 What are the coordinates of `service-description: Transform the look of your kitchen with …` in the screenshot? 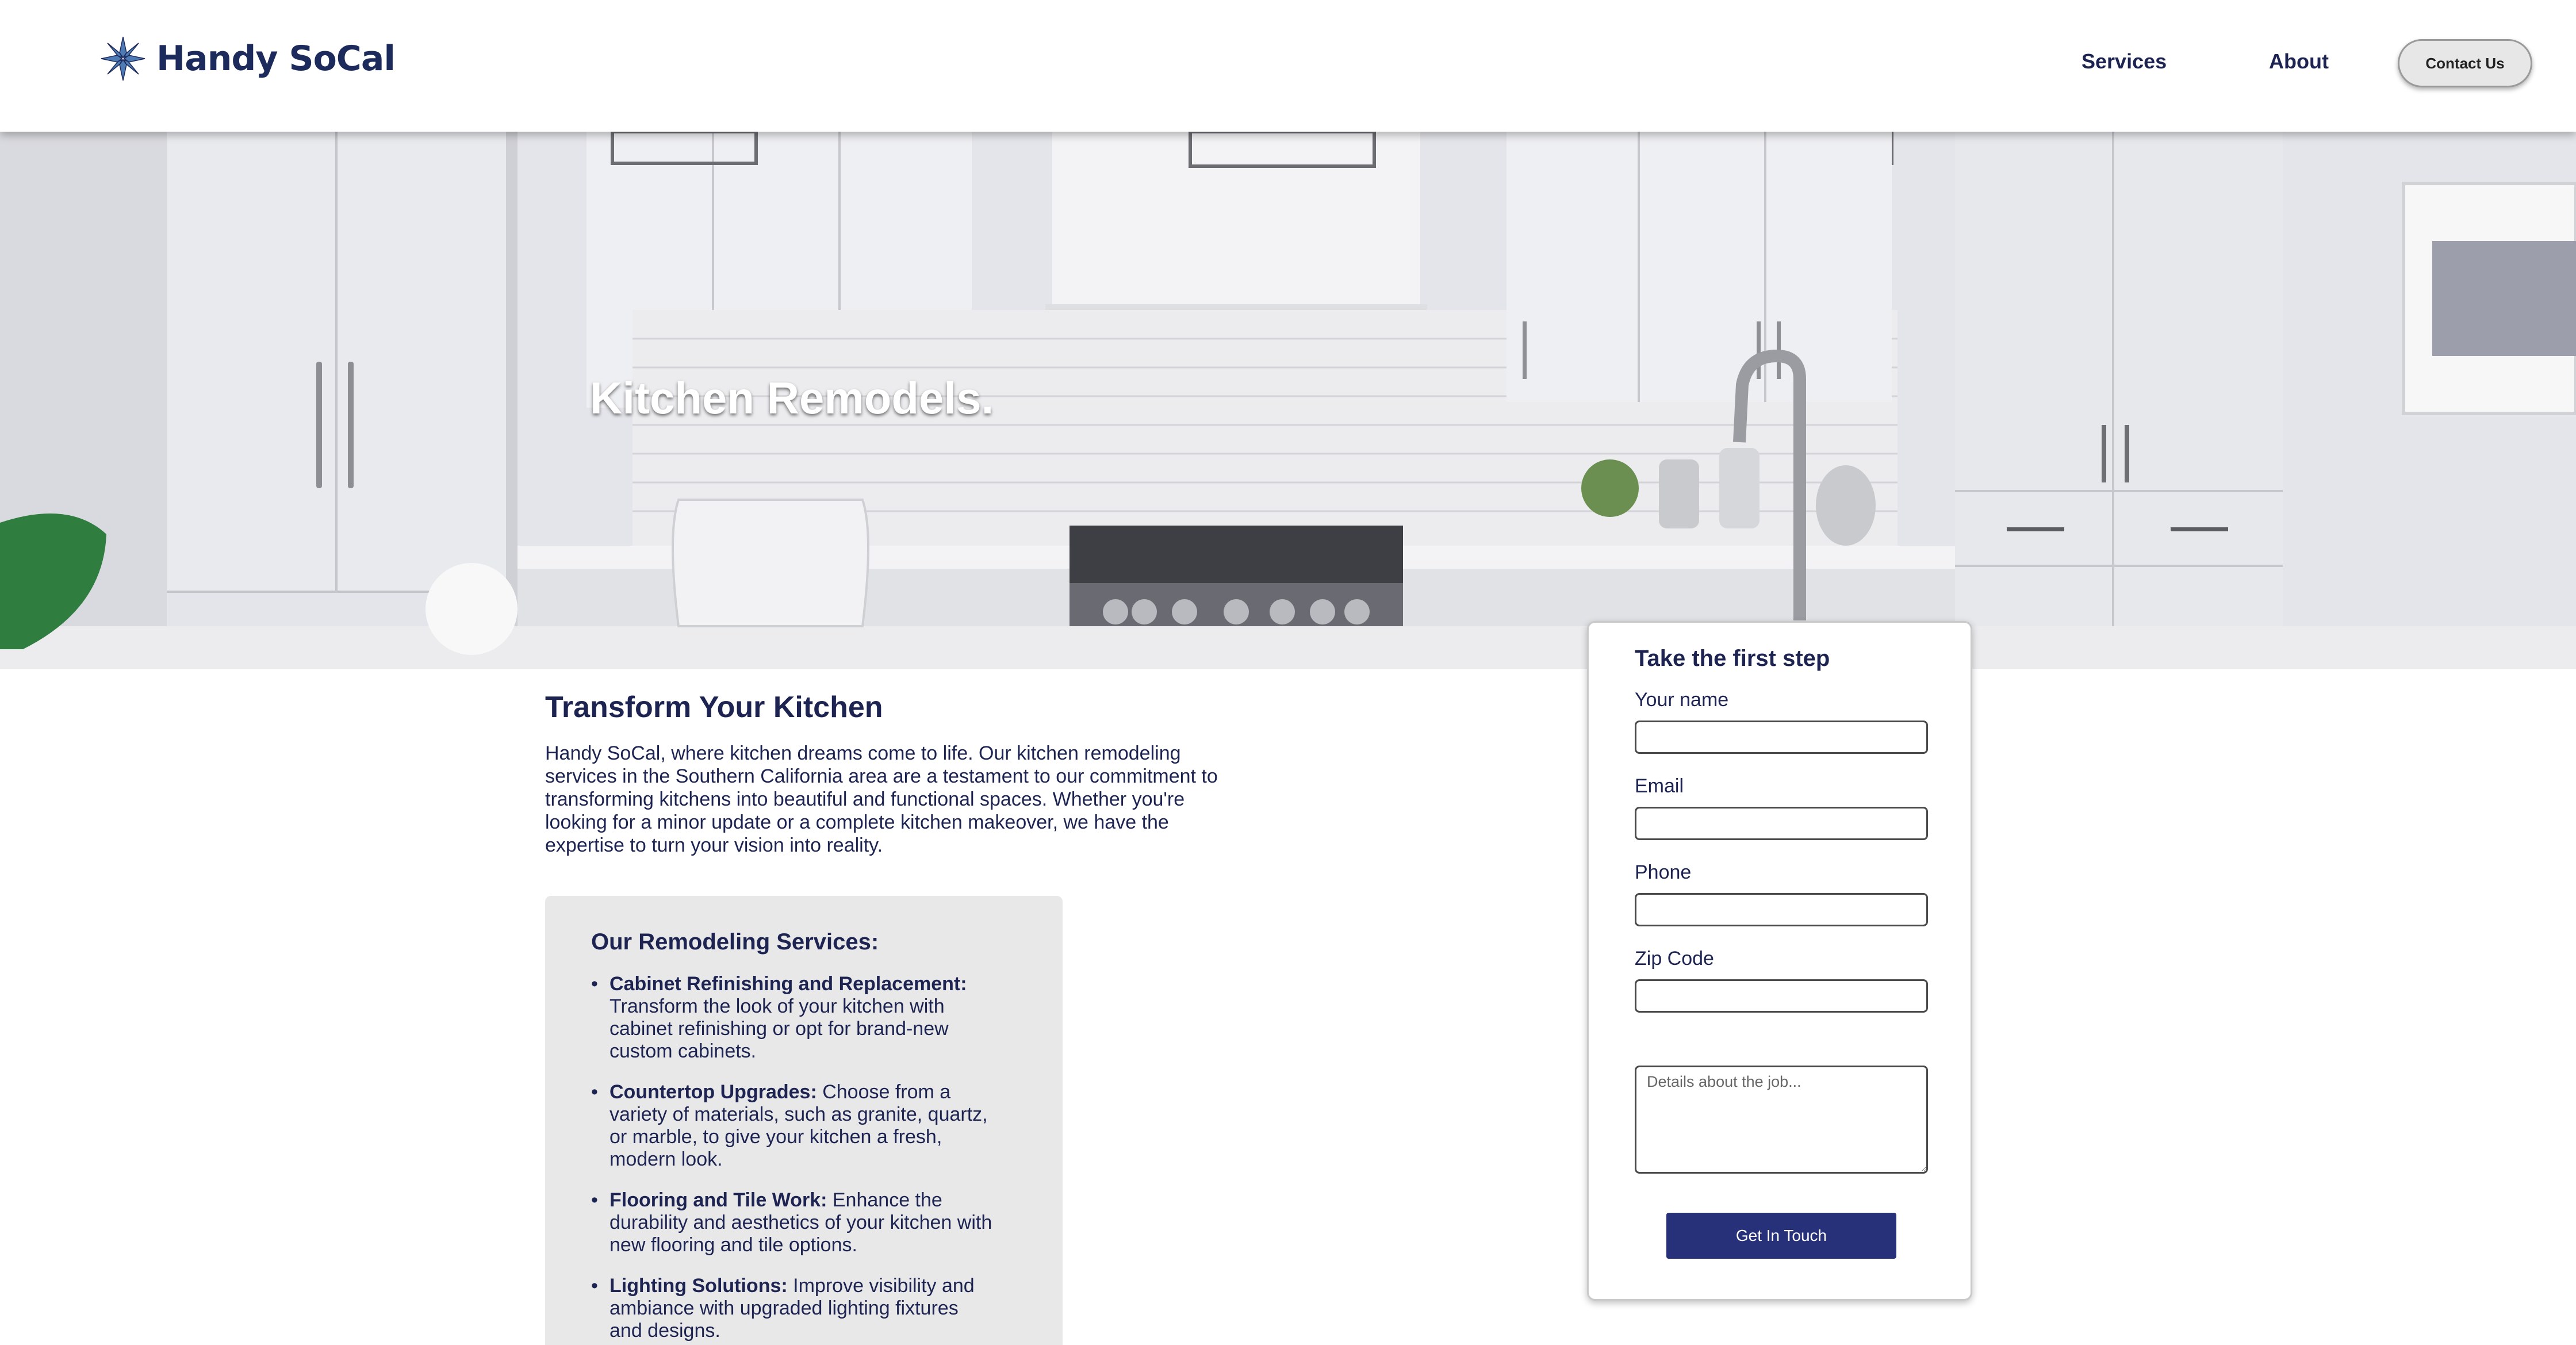 It's located at (779, 1028).